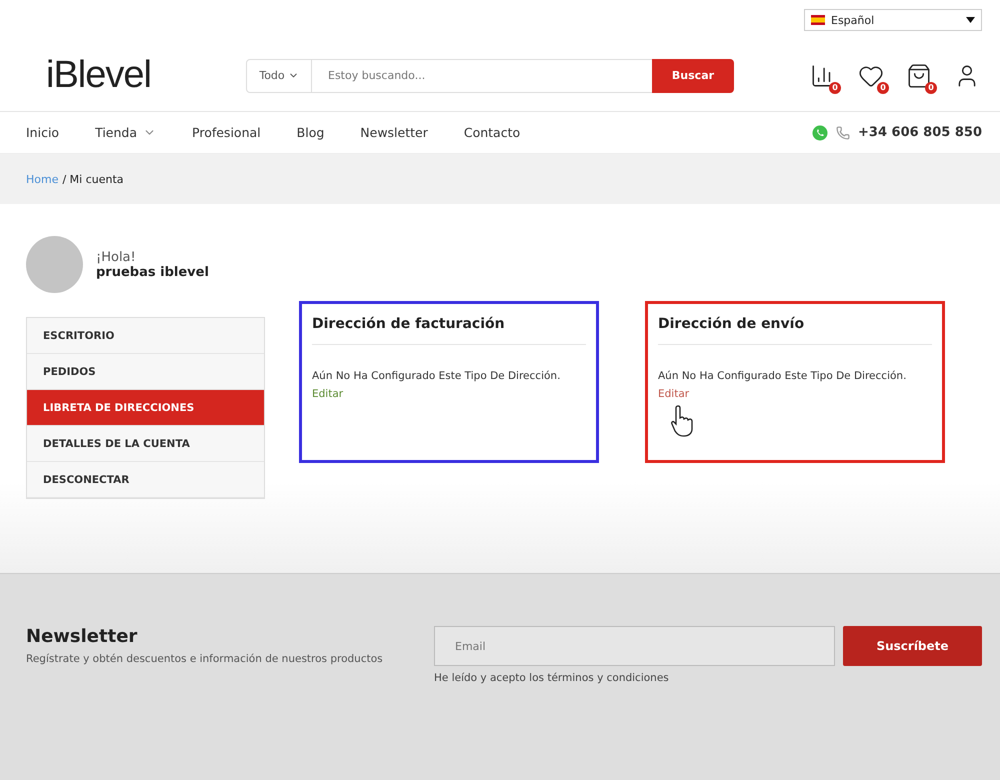  Describe the element at coordinates (125, 132) in the screenshot. I see `nav-link: Tienda` at that location.